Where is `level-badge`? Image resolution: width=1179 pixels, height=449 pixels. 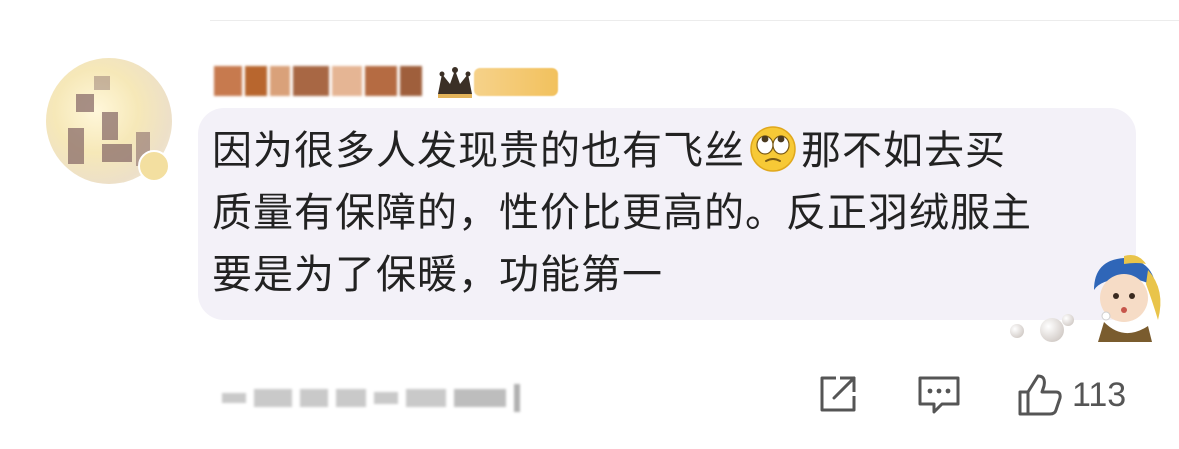 level-badge is located at coordinates (516, 82).